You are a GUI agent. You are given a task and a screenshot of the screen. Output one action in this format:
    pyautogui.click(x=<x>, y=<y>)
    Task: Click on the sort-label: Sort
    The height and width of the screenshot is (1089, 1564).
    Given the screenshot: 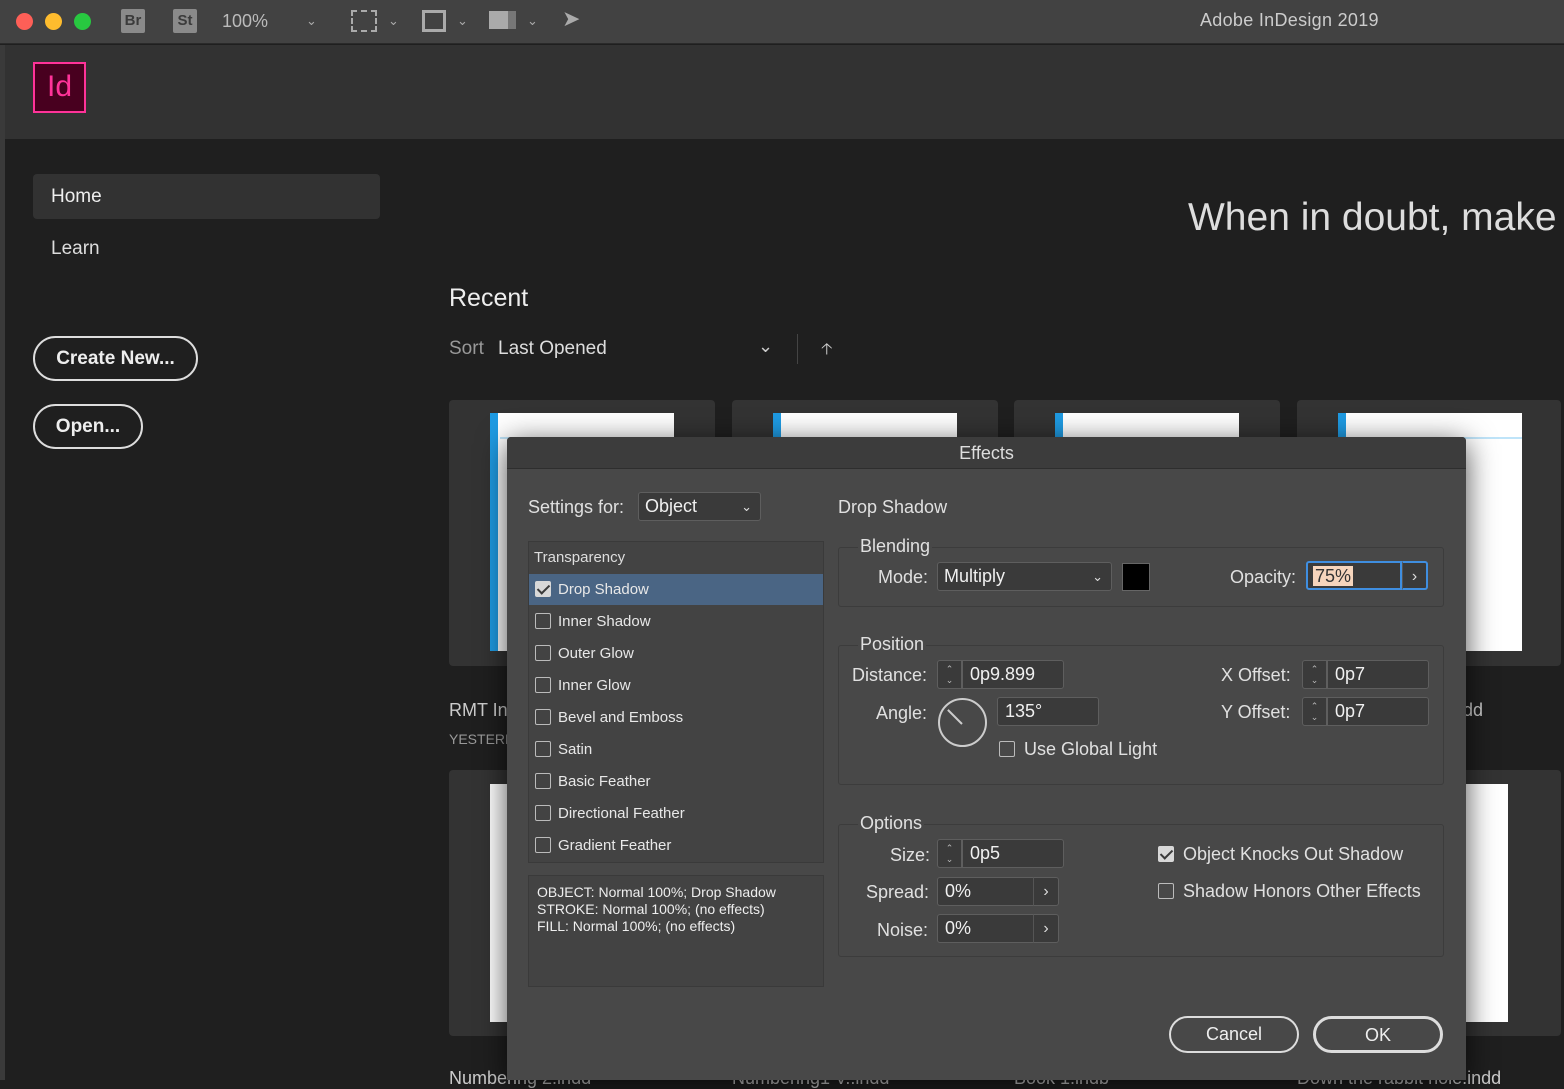 What is the action you would take?
    pyautogui.click(x=466, y=348)
    